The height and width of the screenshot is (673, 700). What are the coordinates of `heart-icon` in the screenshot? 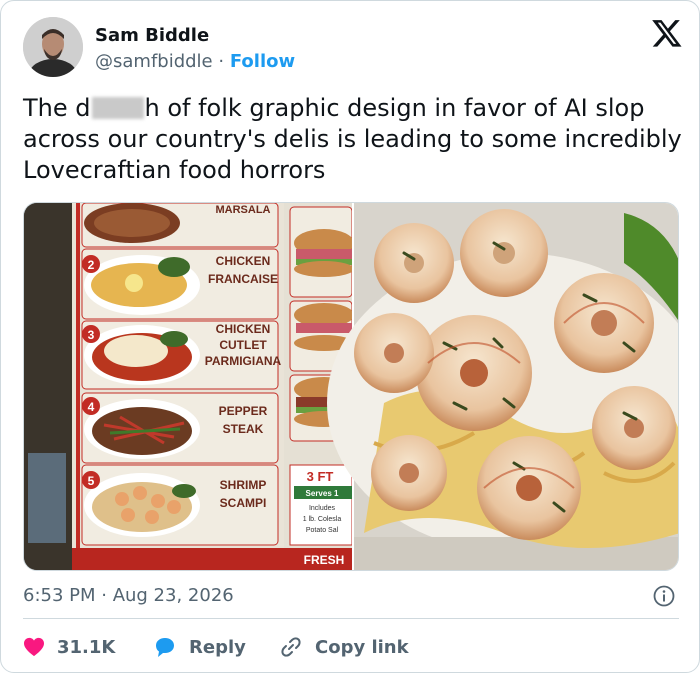 It's located at (34, 647).